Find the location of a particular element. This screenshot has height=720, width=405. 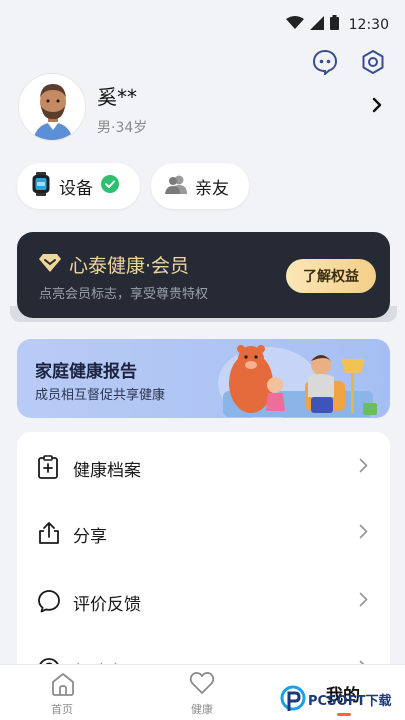

watermark-logo: PCSOFT下载 is located at coordinates (342, 699).